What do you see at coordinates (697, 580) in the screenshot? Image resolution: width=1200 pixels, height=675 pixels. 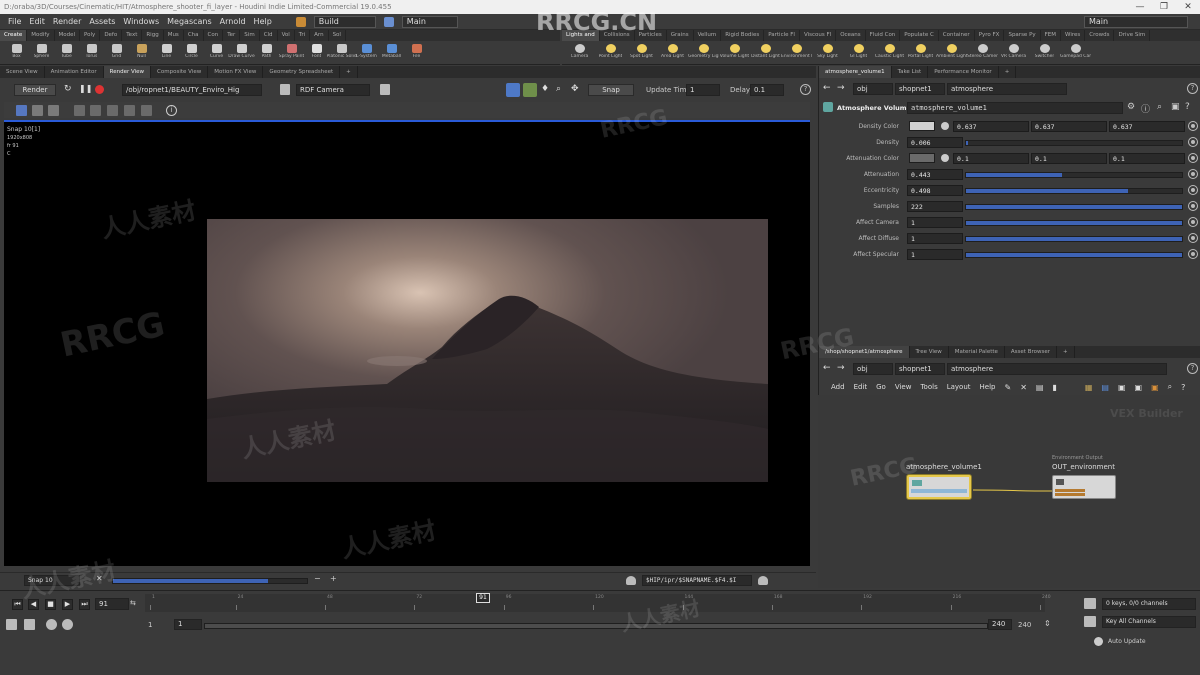 I see `image-path-field: $HIP/ipr/$SNAPNAME.$F4.$I` at bounding box center [697, 580].